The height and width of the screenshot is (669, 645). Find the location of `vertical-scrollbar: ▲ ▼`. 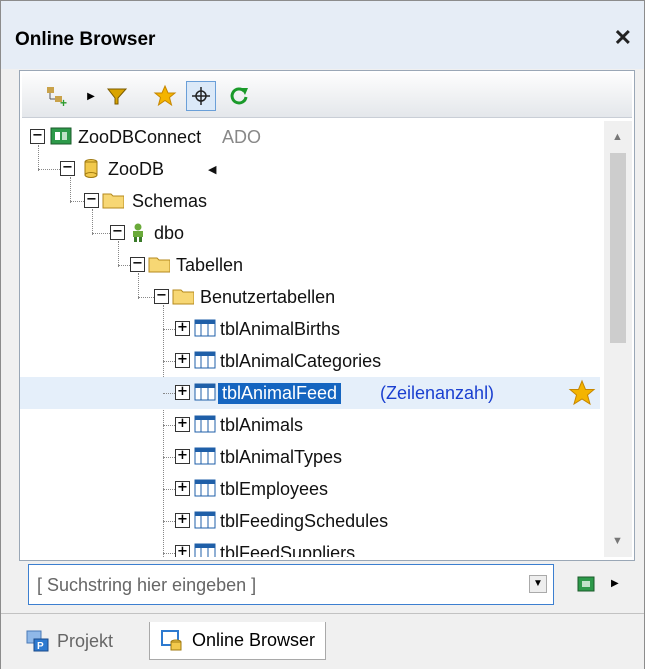

vertical-scrollbar: ▲ ▼ is located at coordinates (618, 339).